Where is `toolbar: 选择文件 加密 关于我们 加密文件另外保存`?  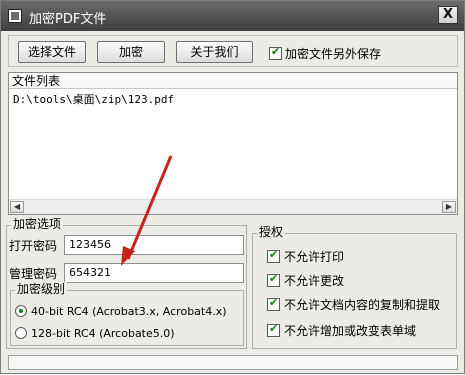 toolbar: 选择文件 加密 关于我们 加密文件另外保存 is located at coordinates (233, 51).